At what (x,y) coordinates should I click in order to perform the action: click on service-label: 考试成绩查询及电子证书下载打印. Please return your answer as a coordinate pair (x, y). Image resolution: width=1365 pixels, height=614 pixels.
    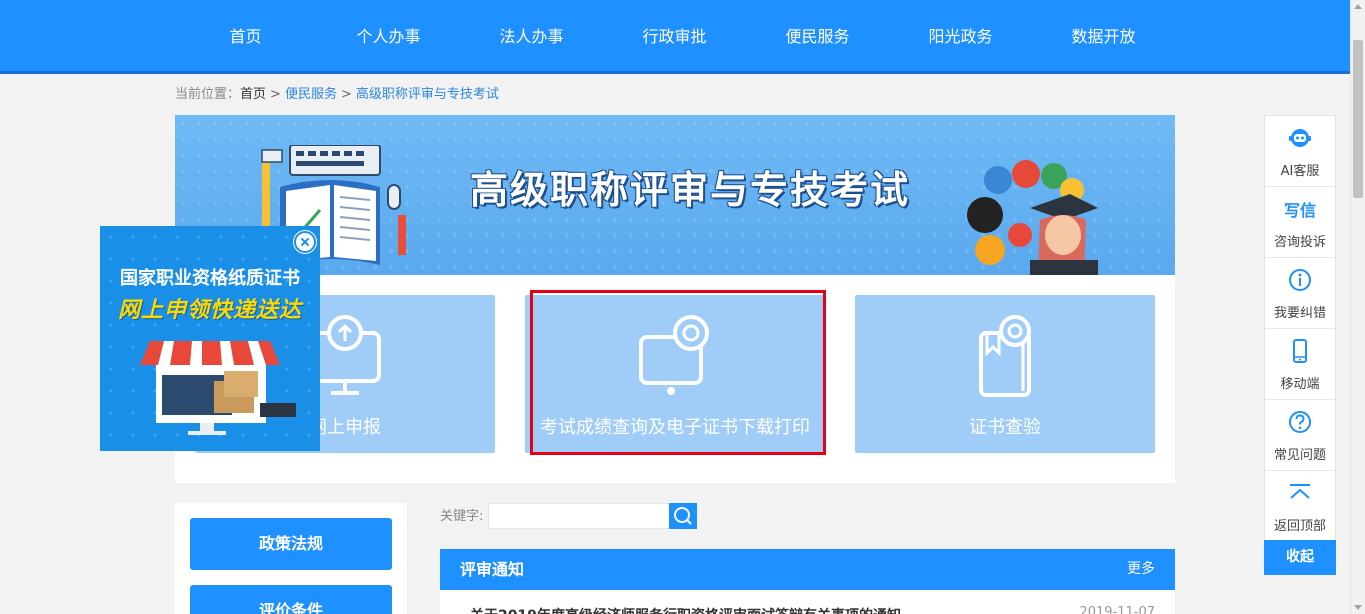
    Looking at the image, I should click on (675, 427).